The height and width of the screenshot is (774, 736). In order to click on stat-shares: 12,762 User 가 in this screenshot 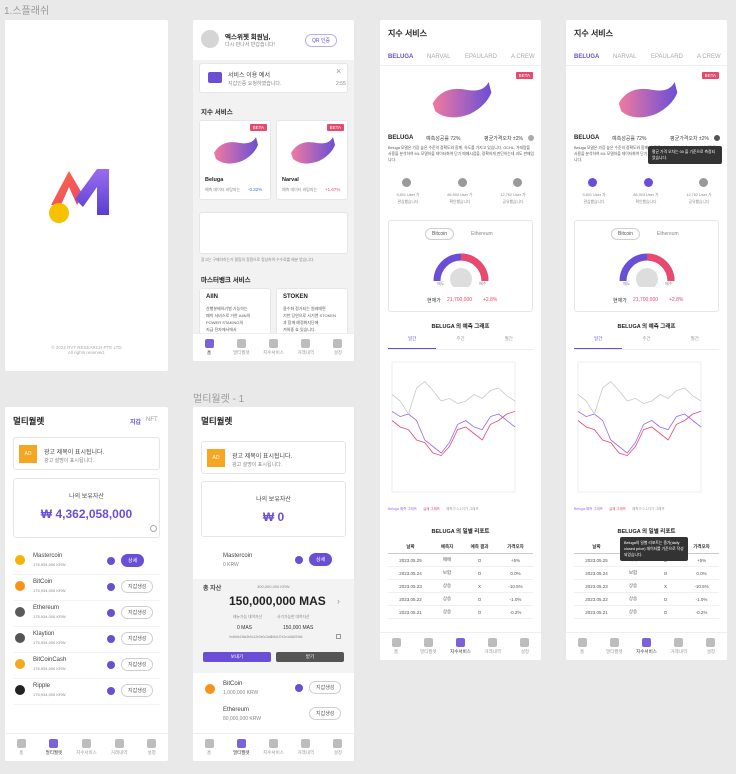, I will do `click(513, 195)`.